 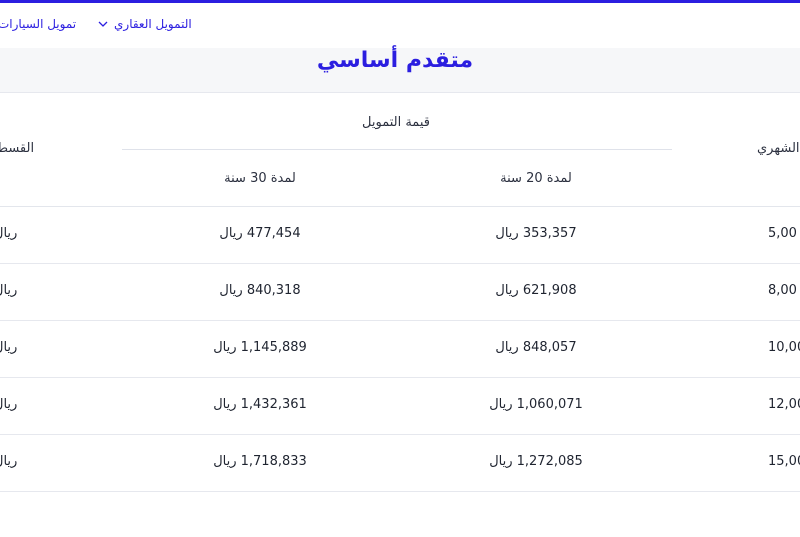 What do you see at coordinates (400, 406) in the screenshot?
I see `table-row: ريال 1,432,361 ريال 1,060,071 ريال 12,00` at bounding box center [400, 406].